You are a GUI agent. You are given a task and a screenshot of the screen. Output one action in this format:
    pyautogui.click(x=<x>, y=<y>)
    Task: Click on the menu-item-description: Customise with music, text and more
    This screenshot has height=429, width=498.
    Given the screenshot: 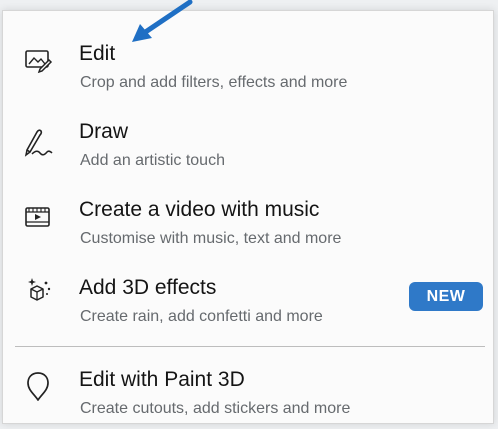 What is the action you would take?
    pyautogui.click(x=211, y=238)
    